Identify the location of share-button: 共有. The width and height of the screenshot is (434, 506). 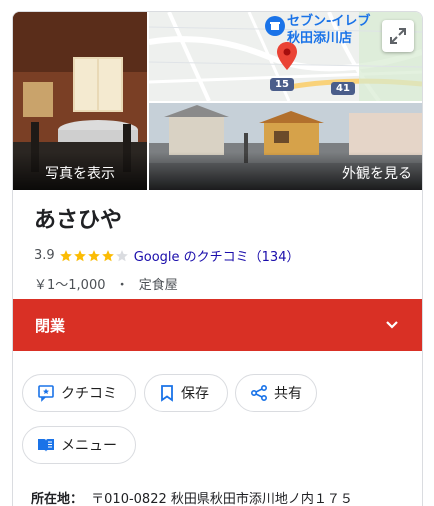
(276, 393).